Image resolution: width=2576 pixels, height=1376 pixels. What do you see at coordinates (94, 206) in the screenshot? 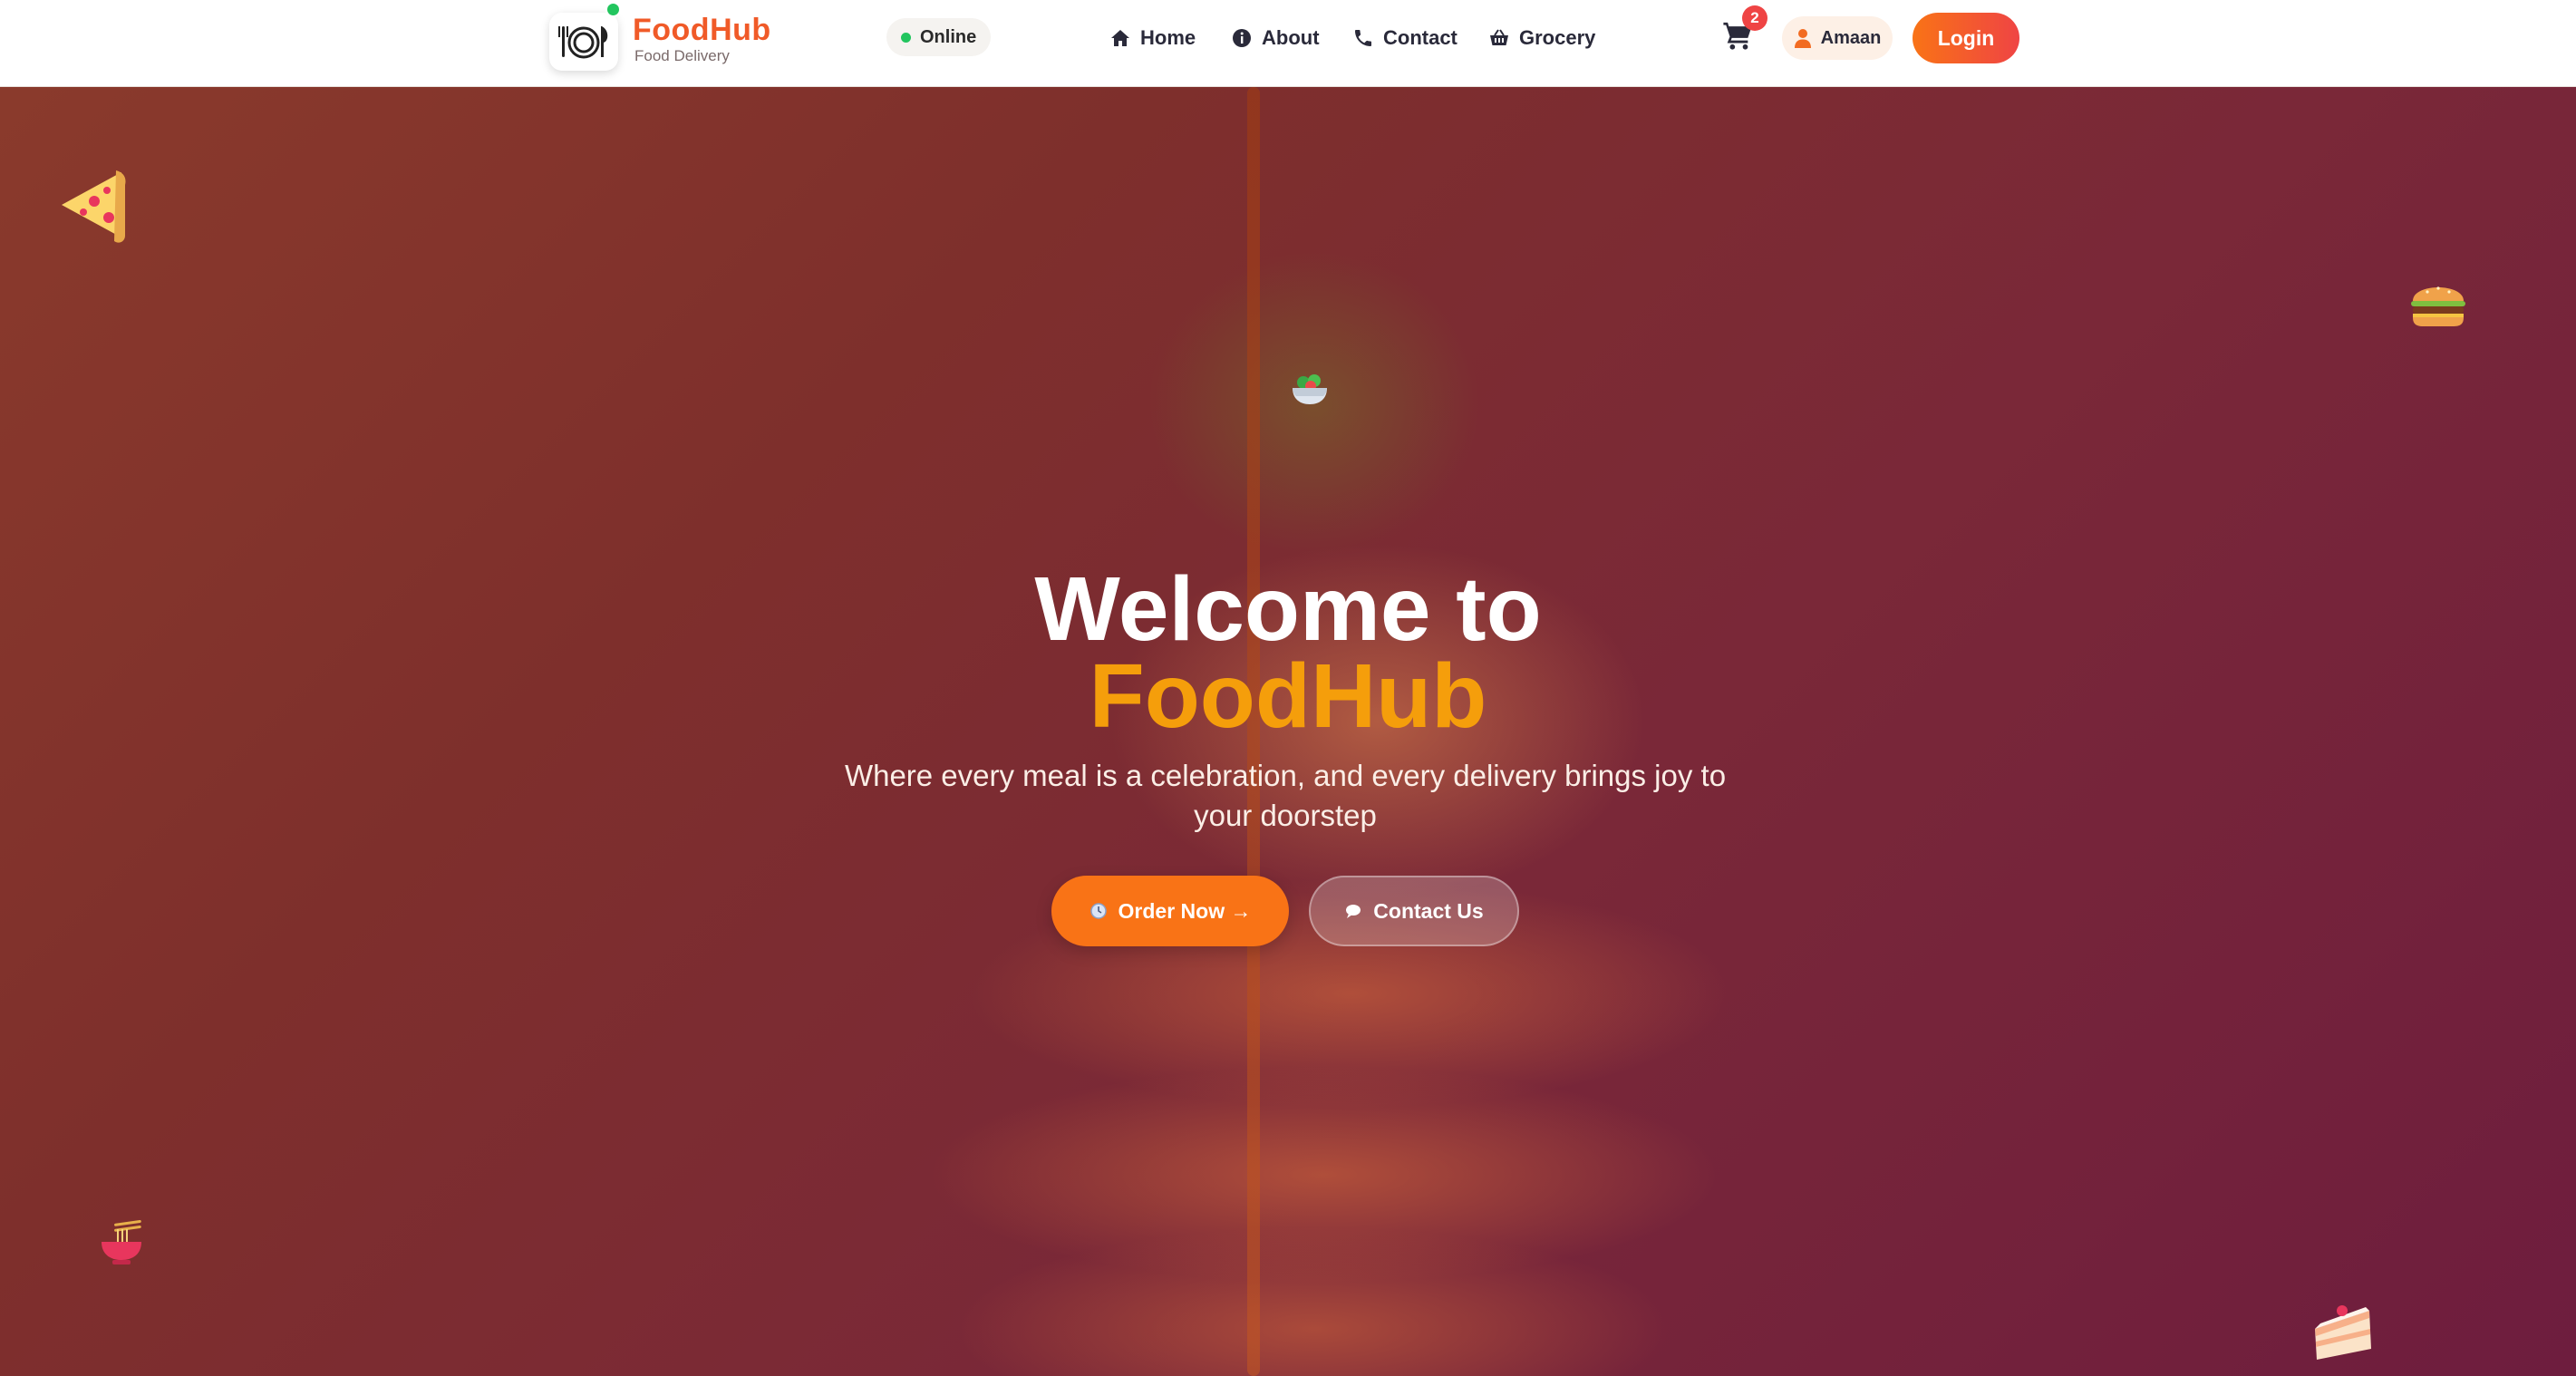
I see `pizza-icon` at bounding box center [94, 206].